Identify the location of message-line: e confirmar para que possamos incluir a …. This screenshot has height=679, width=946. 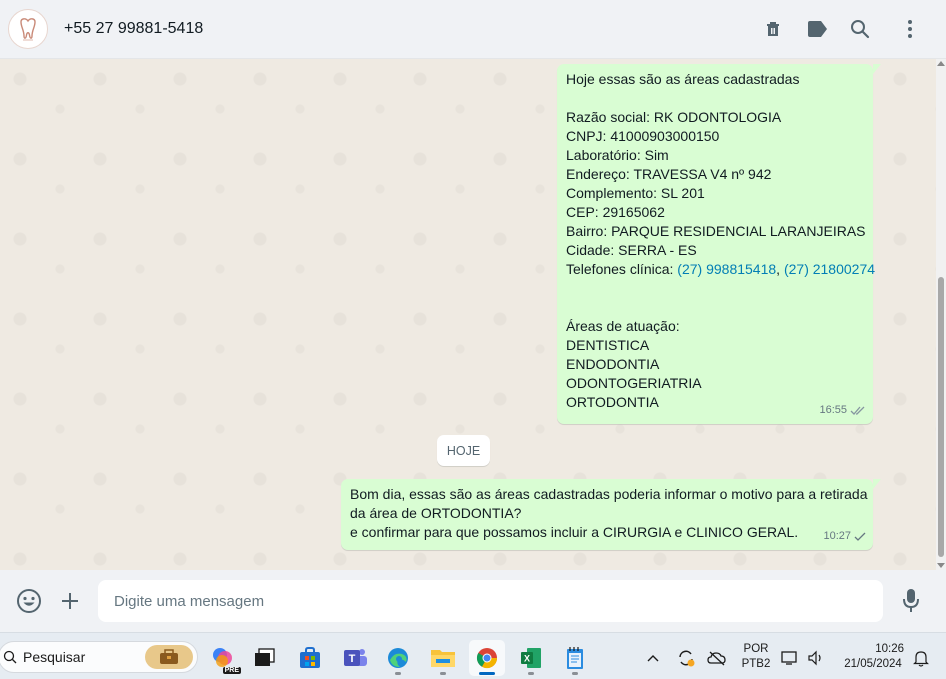
(574, 532).